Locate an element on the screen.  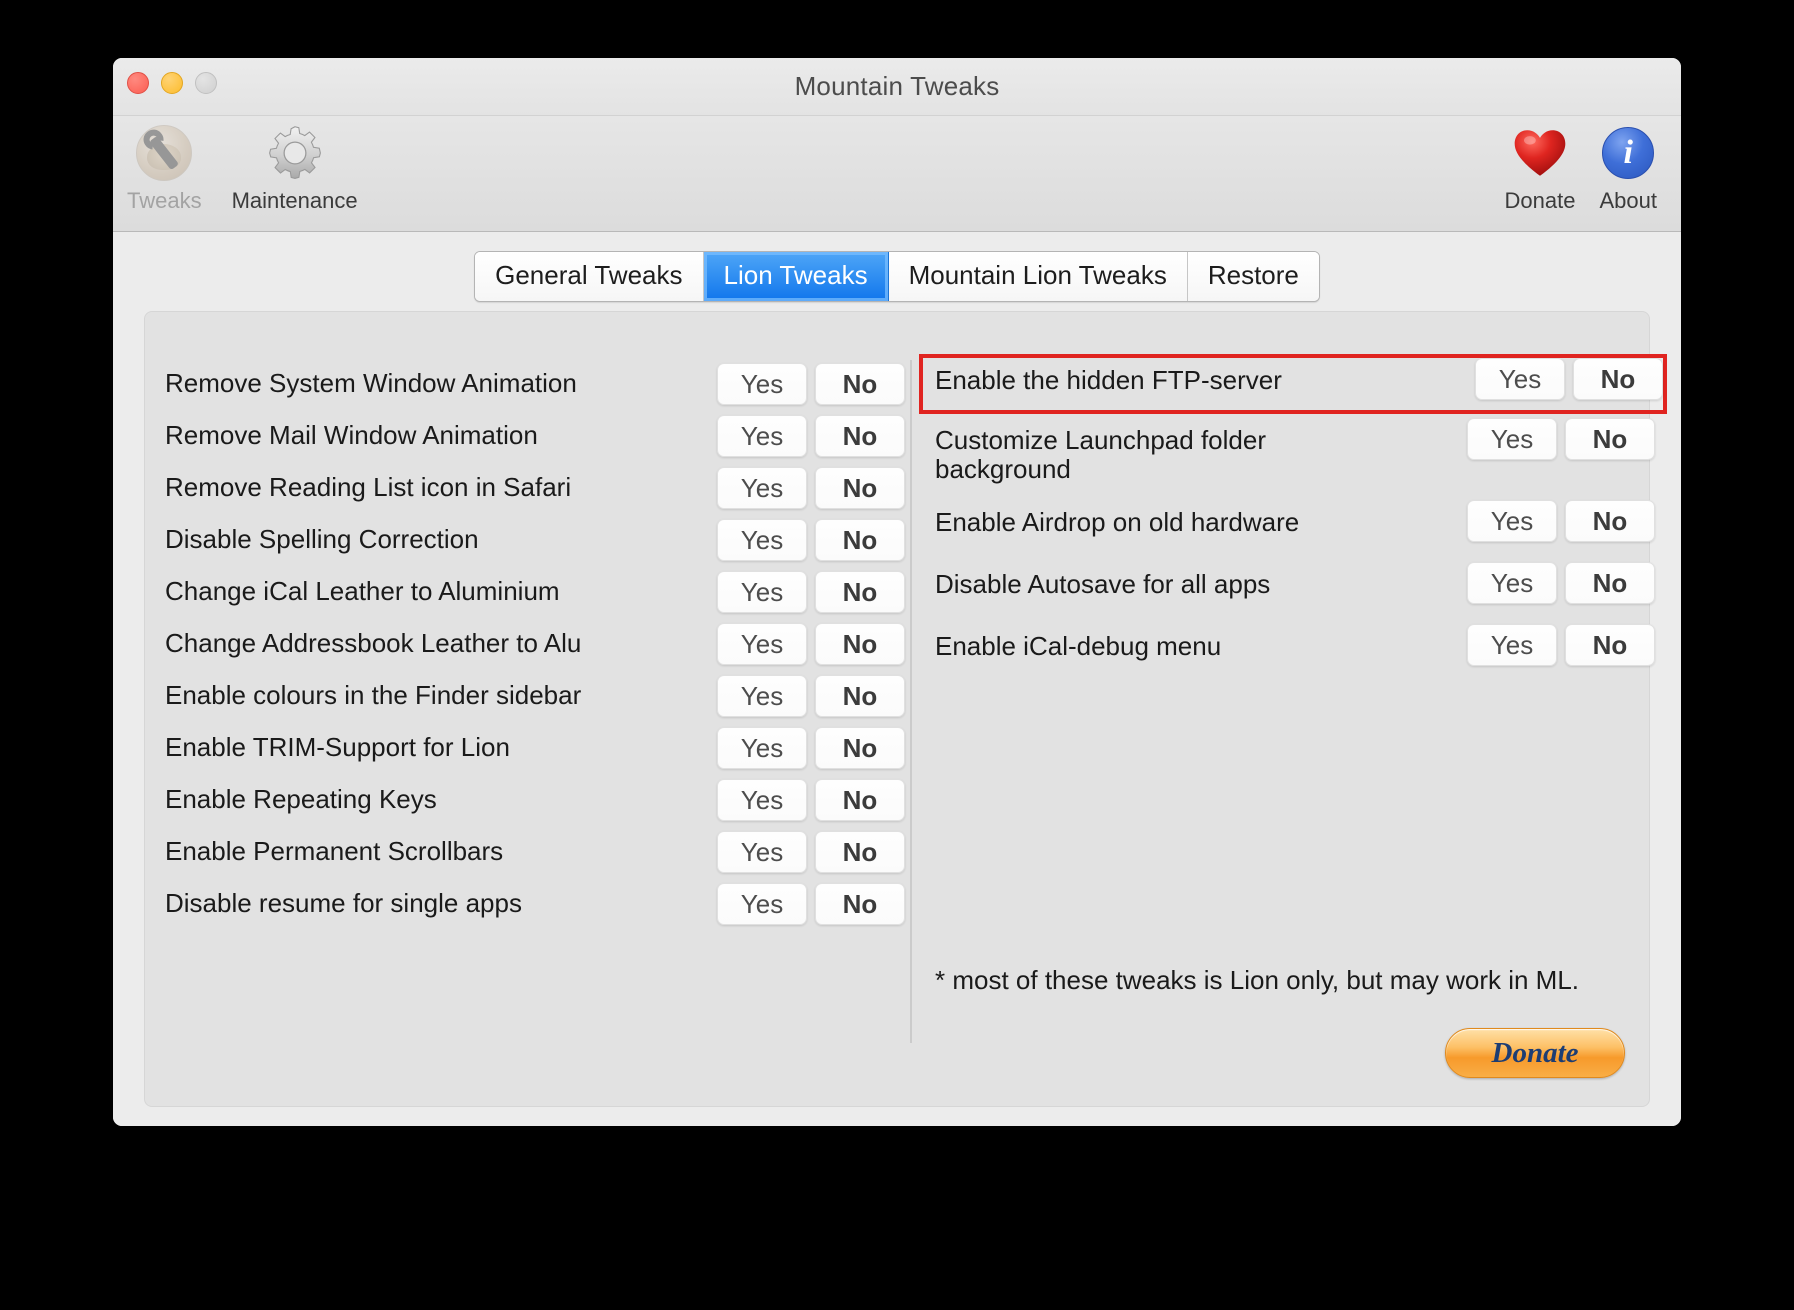
tweak-row: Disable resume for single apps Yes No is located at coordinates (535, 904).